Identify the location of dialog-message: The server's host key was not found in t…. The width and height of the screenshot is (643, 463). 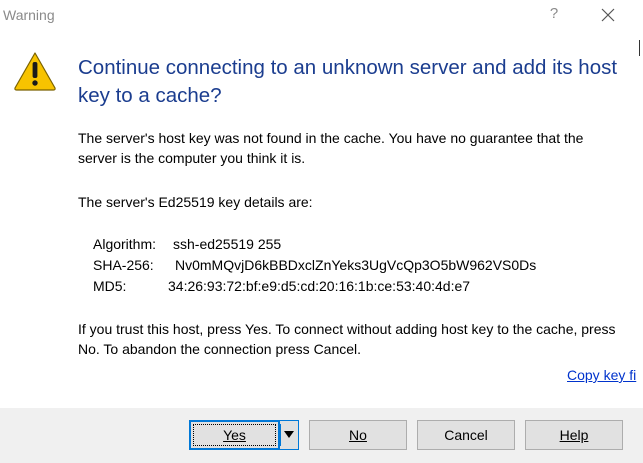
(331, 148).